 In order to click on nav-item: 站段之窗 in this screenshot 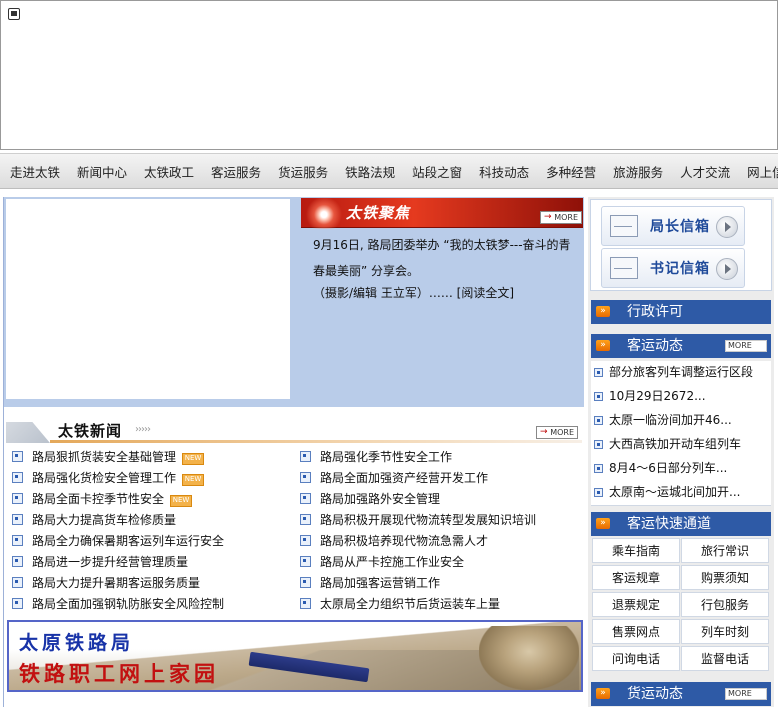, I will do `click(437, 171)`.